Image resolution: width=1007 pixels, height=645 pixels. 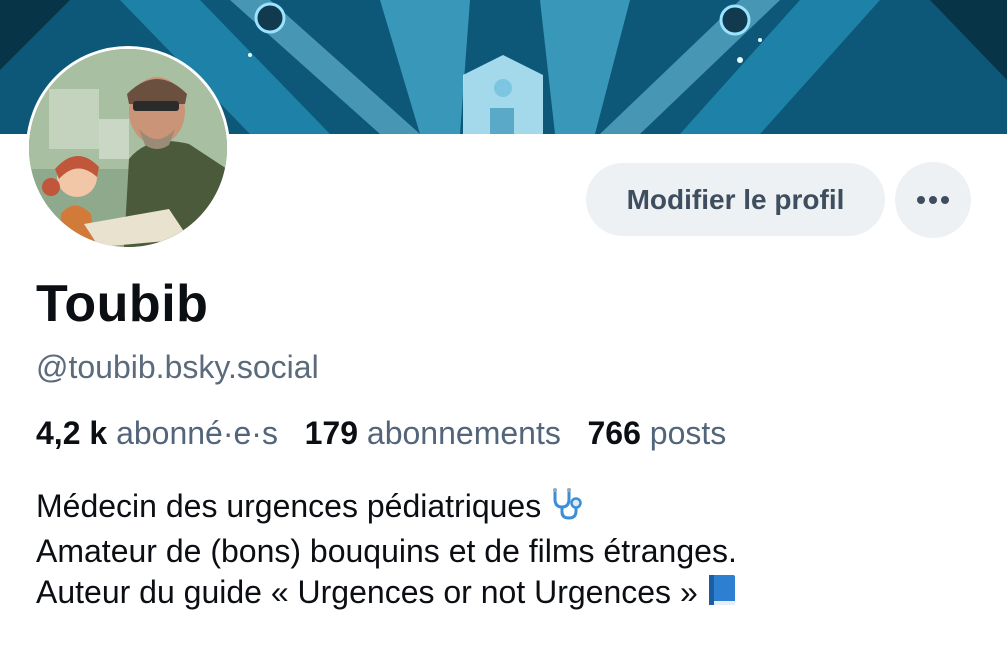 I want to click on avatar, so click(x=128, y=148).